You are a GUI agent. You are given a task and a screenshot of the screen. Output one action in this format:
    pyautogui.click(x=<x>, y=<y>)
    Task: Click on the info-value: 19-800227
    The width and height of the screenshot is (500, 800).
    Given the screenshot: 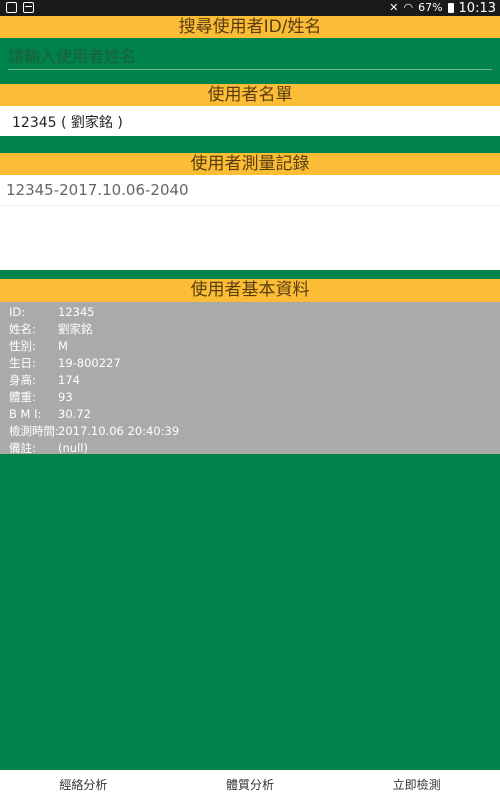 What is the action you would take?
    pyautogui.click(x=89, y=363)
    